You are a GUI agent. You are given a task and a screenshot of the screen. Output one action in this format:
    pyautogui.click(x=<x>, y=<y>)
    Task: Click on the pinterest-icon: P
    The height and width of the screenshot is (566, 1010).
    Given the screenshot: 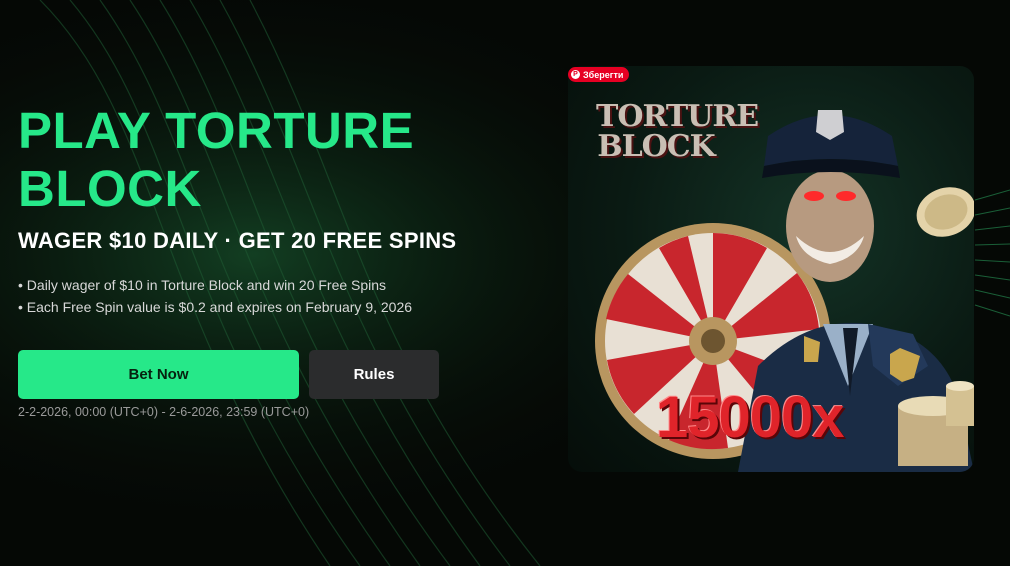 What is the action you would take?
    pyautogui.click(x=575, y=74)
    